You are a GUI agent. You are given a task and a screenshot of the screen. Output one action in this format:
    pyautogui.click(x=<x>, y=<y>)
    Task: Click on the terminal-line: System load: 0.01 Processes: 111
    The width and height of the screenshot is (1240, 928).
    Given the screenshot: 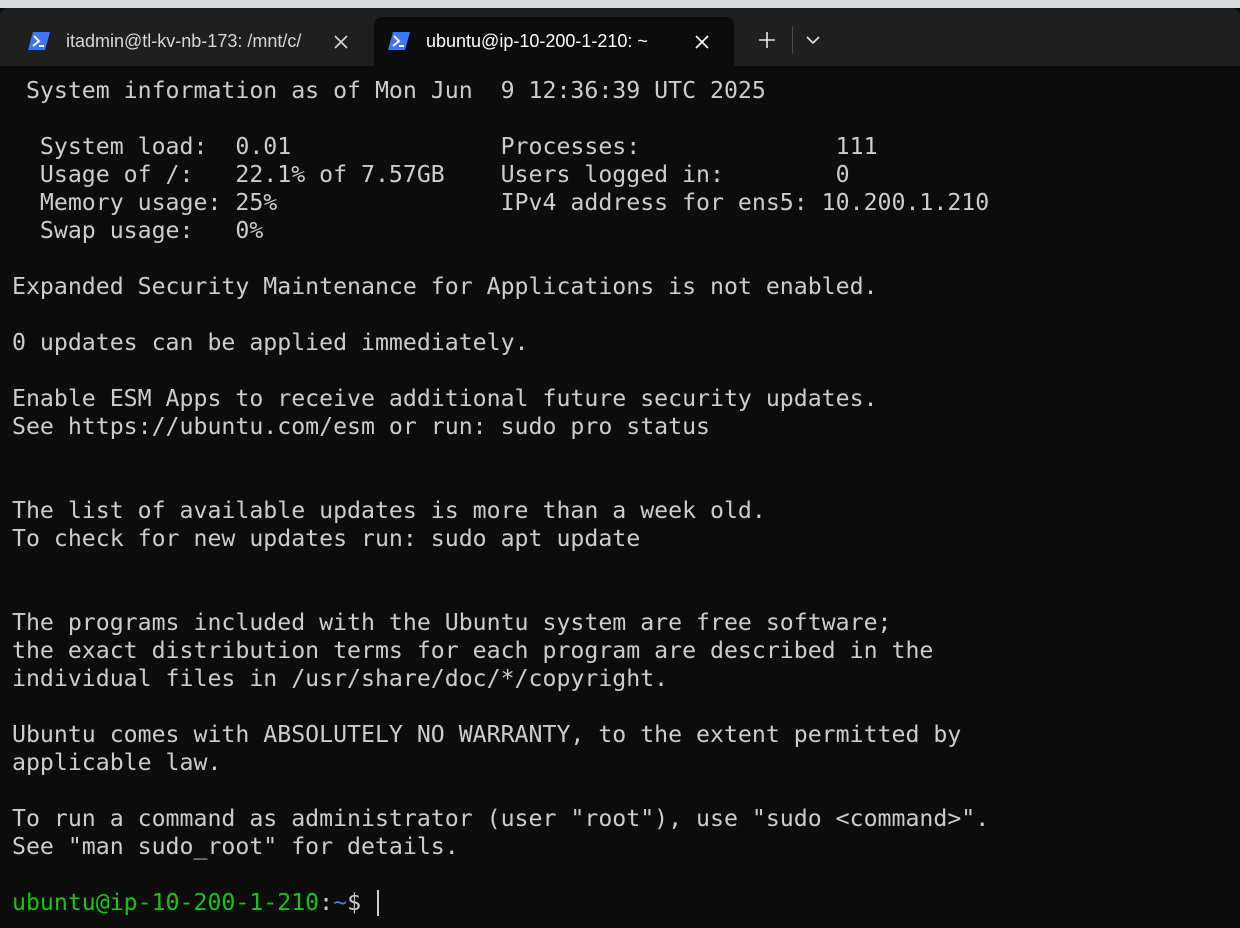 What is the action you would take?
    pyautogui.click(x=445, y=146)
    